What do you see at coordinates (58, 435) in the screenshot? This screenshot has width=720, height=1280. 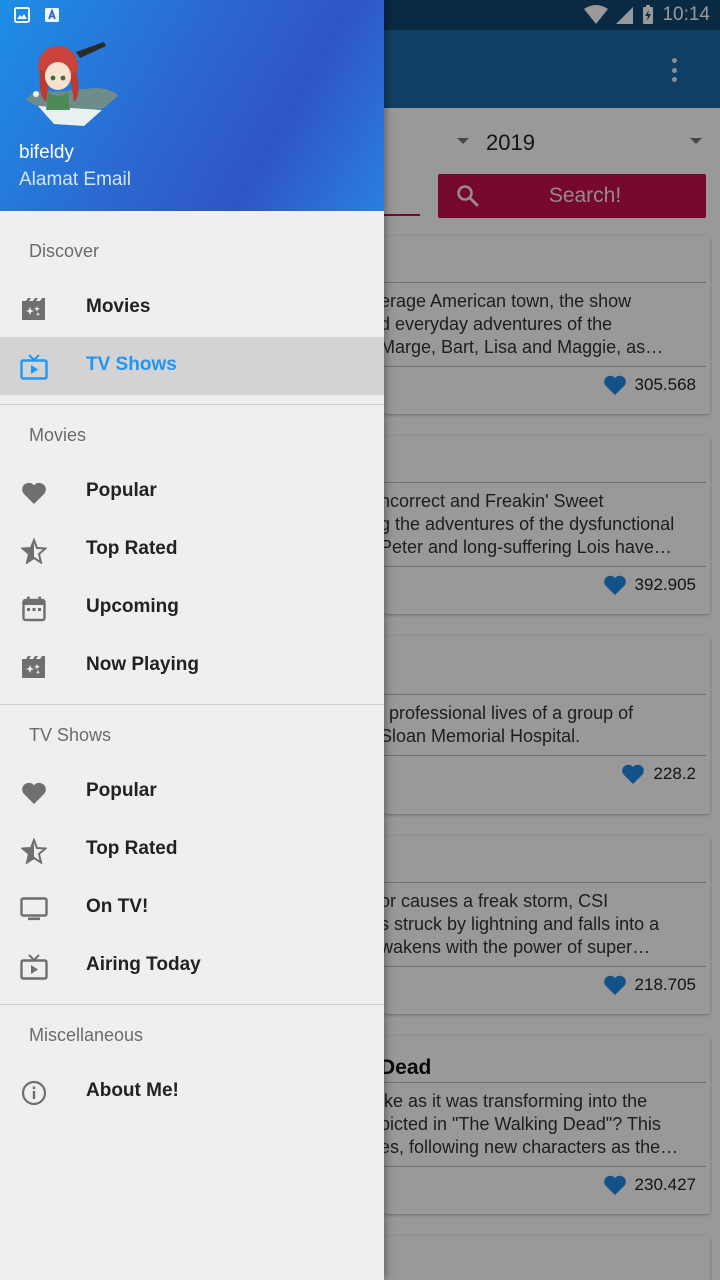 I see `section-title-movies: Movies` at bounding box center [58, 435].